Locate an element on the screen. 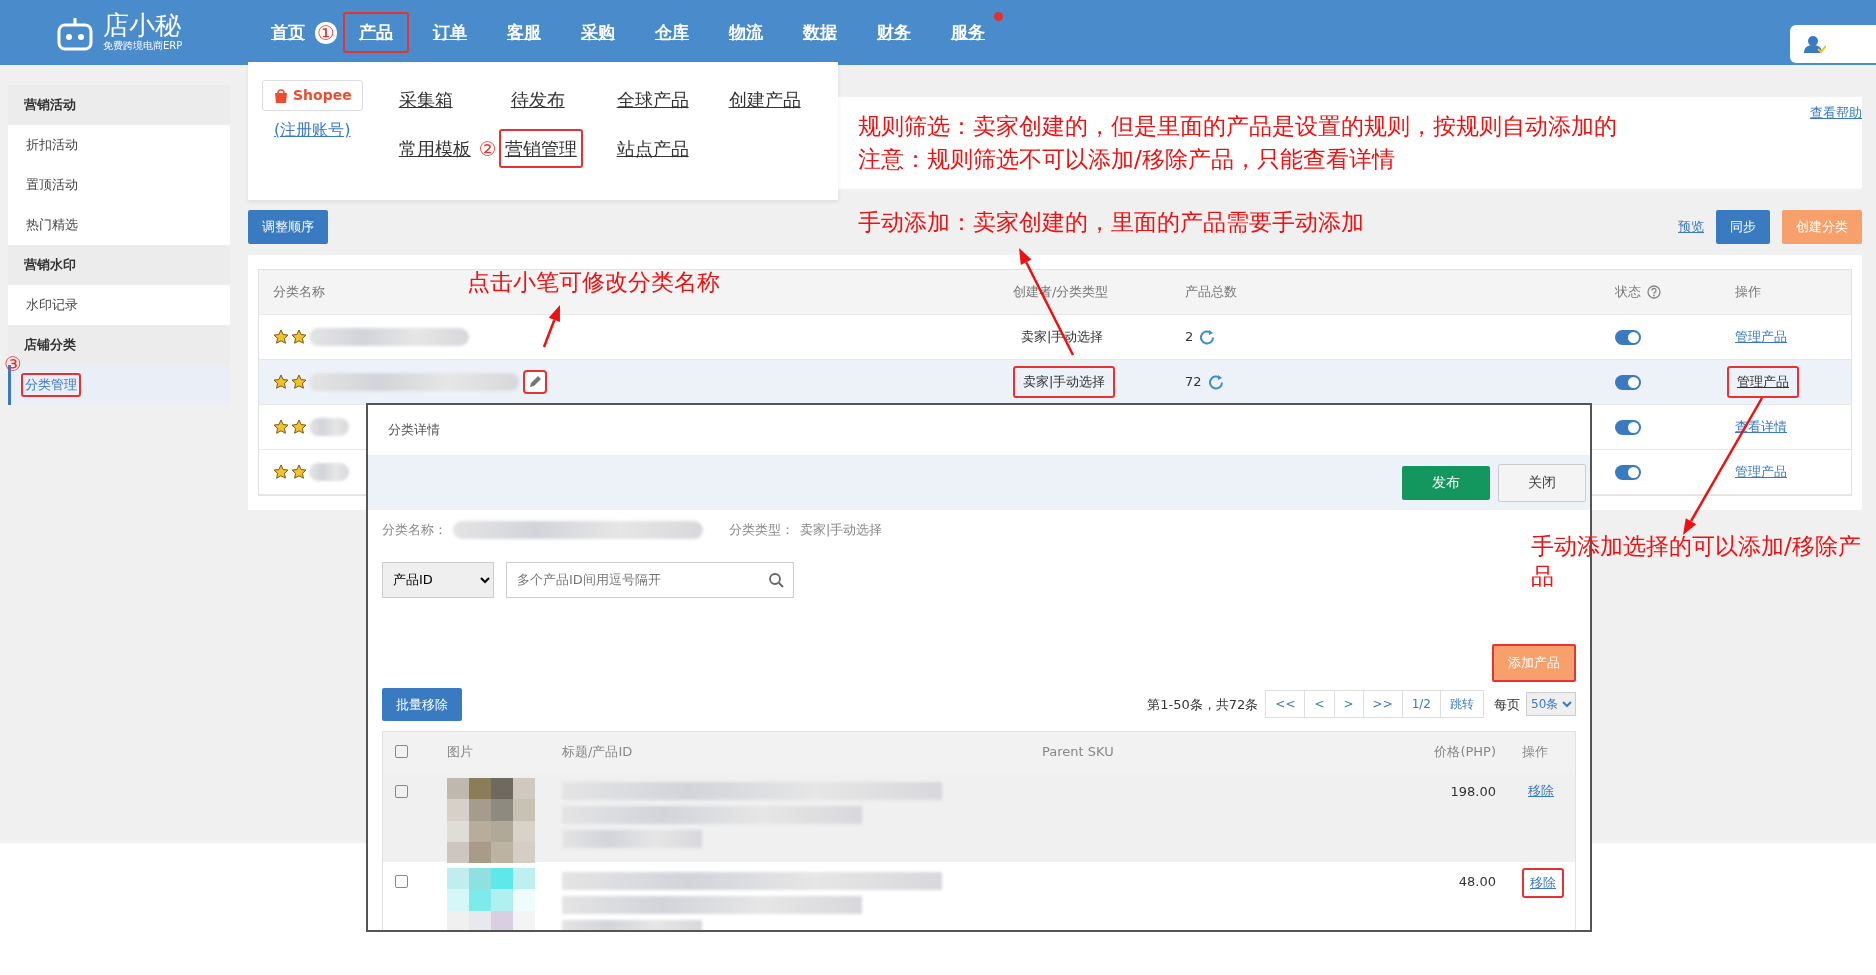  nav-link: 采购 is located at coordinates (597, 32).